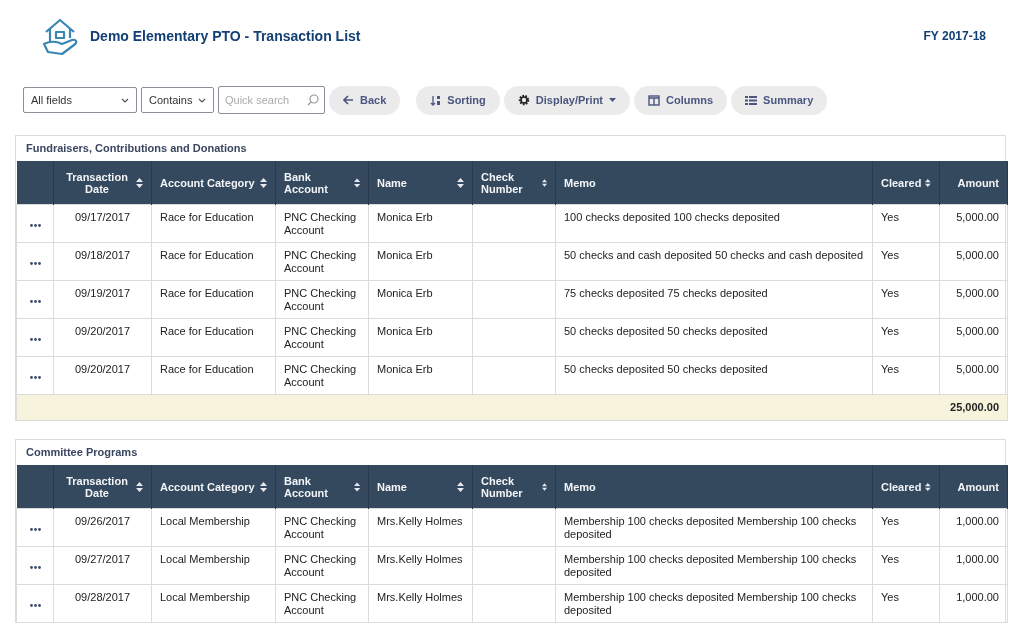 Image resolution: width=1024 pixels, height=624 pixels. Describe the element at coordinates (714, 299) in the screenshot. I see `table-cell: 75 checks deposited 75 checks deposited` at that location.